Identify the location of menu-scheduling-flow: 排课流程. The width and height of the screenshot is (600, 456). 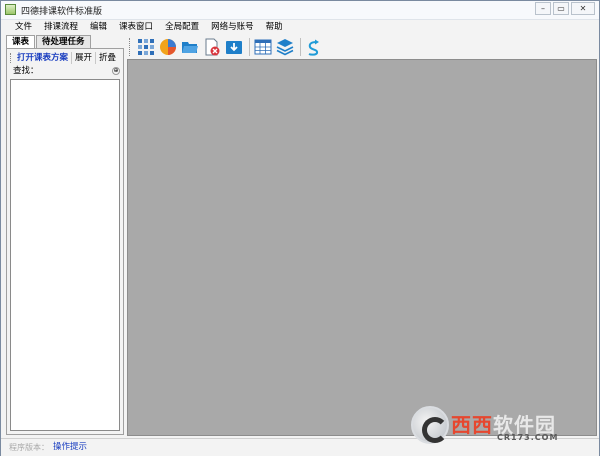
(61, 27).